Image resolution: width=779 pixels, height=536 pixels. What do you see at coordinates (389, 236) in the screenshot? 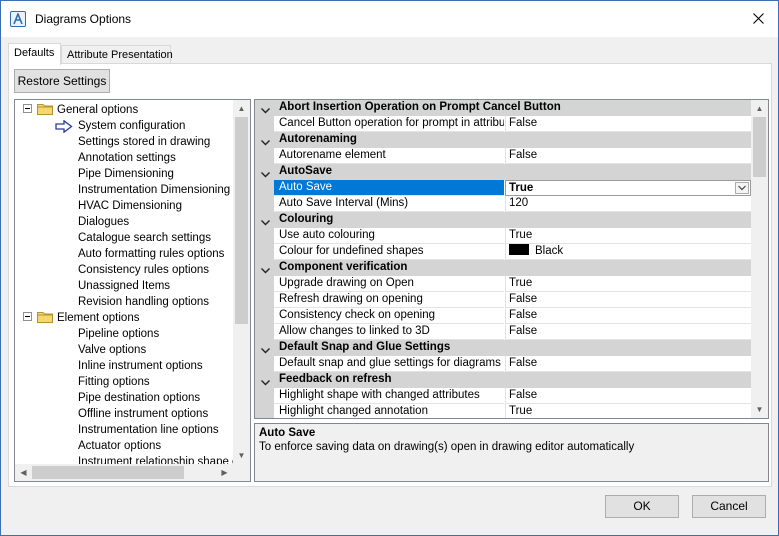
I see `property-name: Use auto colouring` at bounding box center [389, 236].